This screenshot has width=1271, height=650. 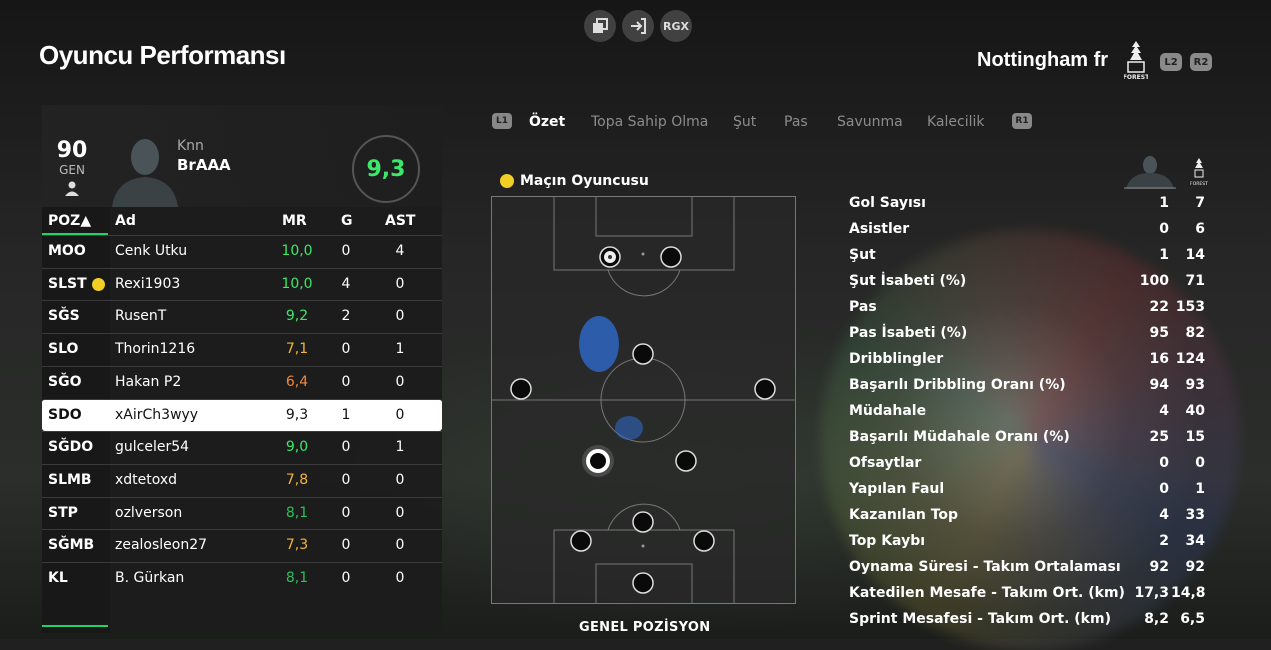 What do you see at coordinates (904, 515) in the screenshot?
I see `stat-label: Kazanılan Top` at bounding box center [904, 515].